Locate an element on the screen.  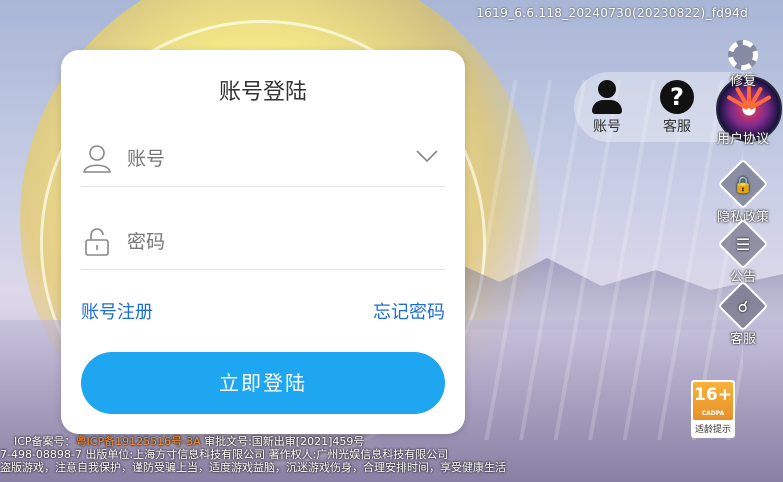
person-icon is located at coordinates (607, 97).